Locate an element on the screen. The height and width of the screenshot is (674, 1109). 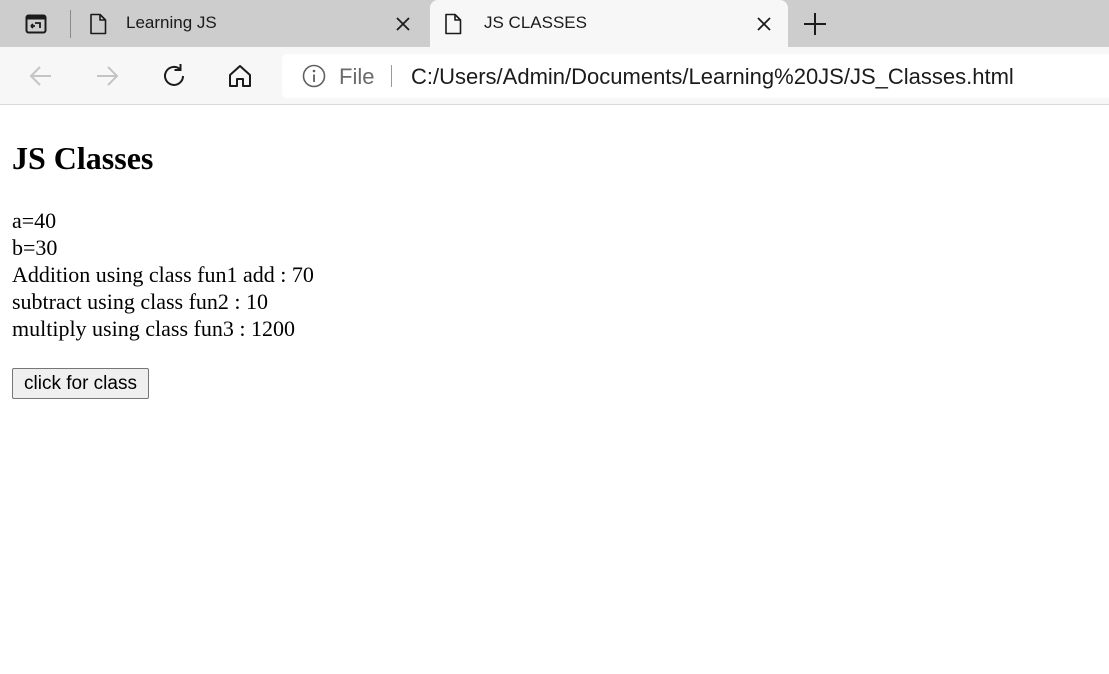
refresh-button is located at coordinates (174, 76).